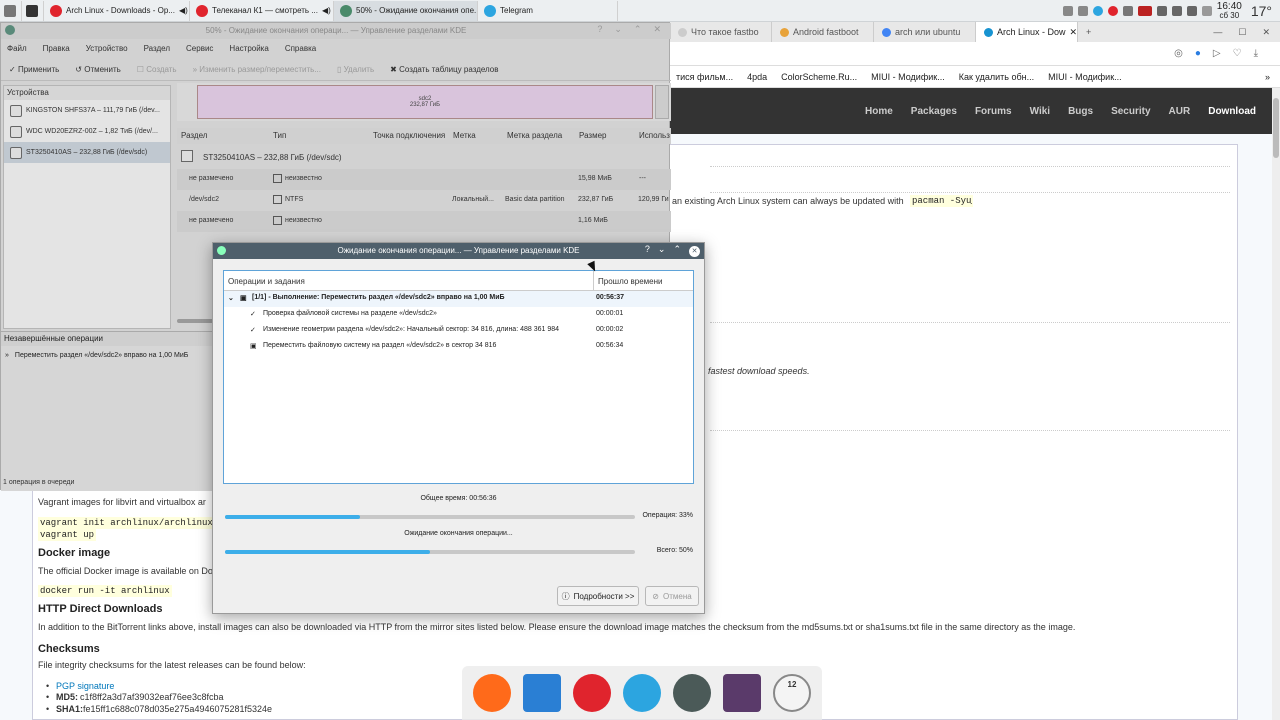 This screenshot has height=720, width=1280. I want to click on menu-help: Справка, so click(300, 48).